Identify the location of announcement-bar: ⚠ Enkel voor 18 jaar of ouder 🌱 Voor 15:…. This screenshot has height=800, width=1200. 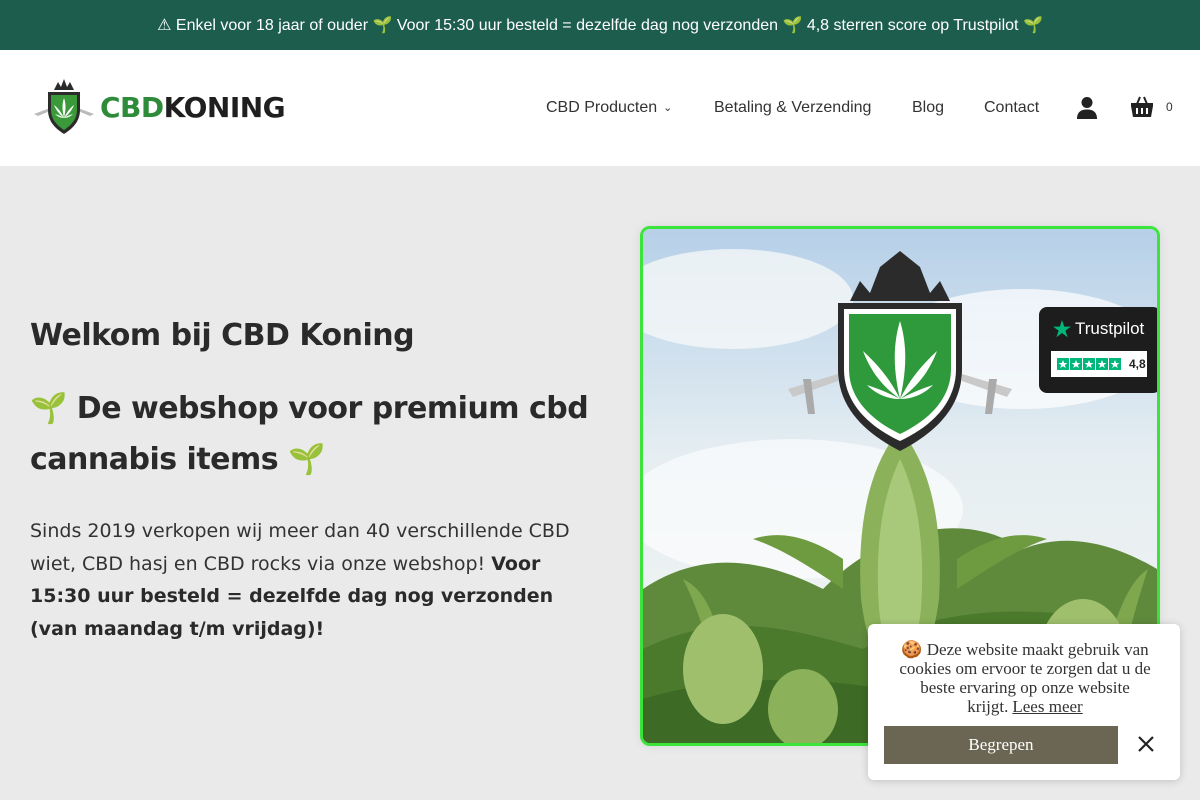
(600, 25).